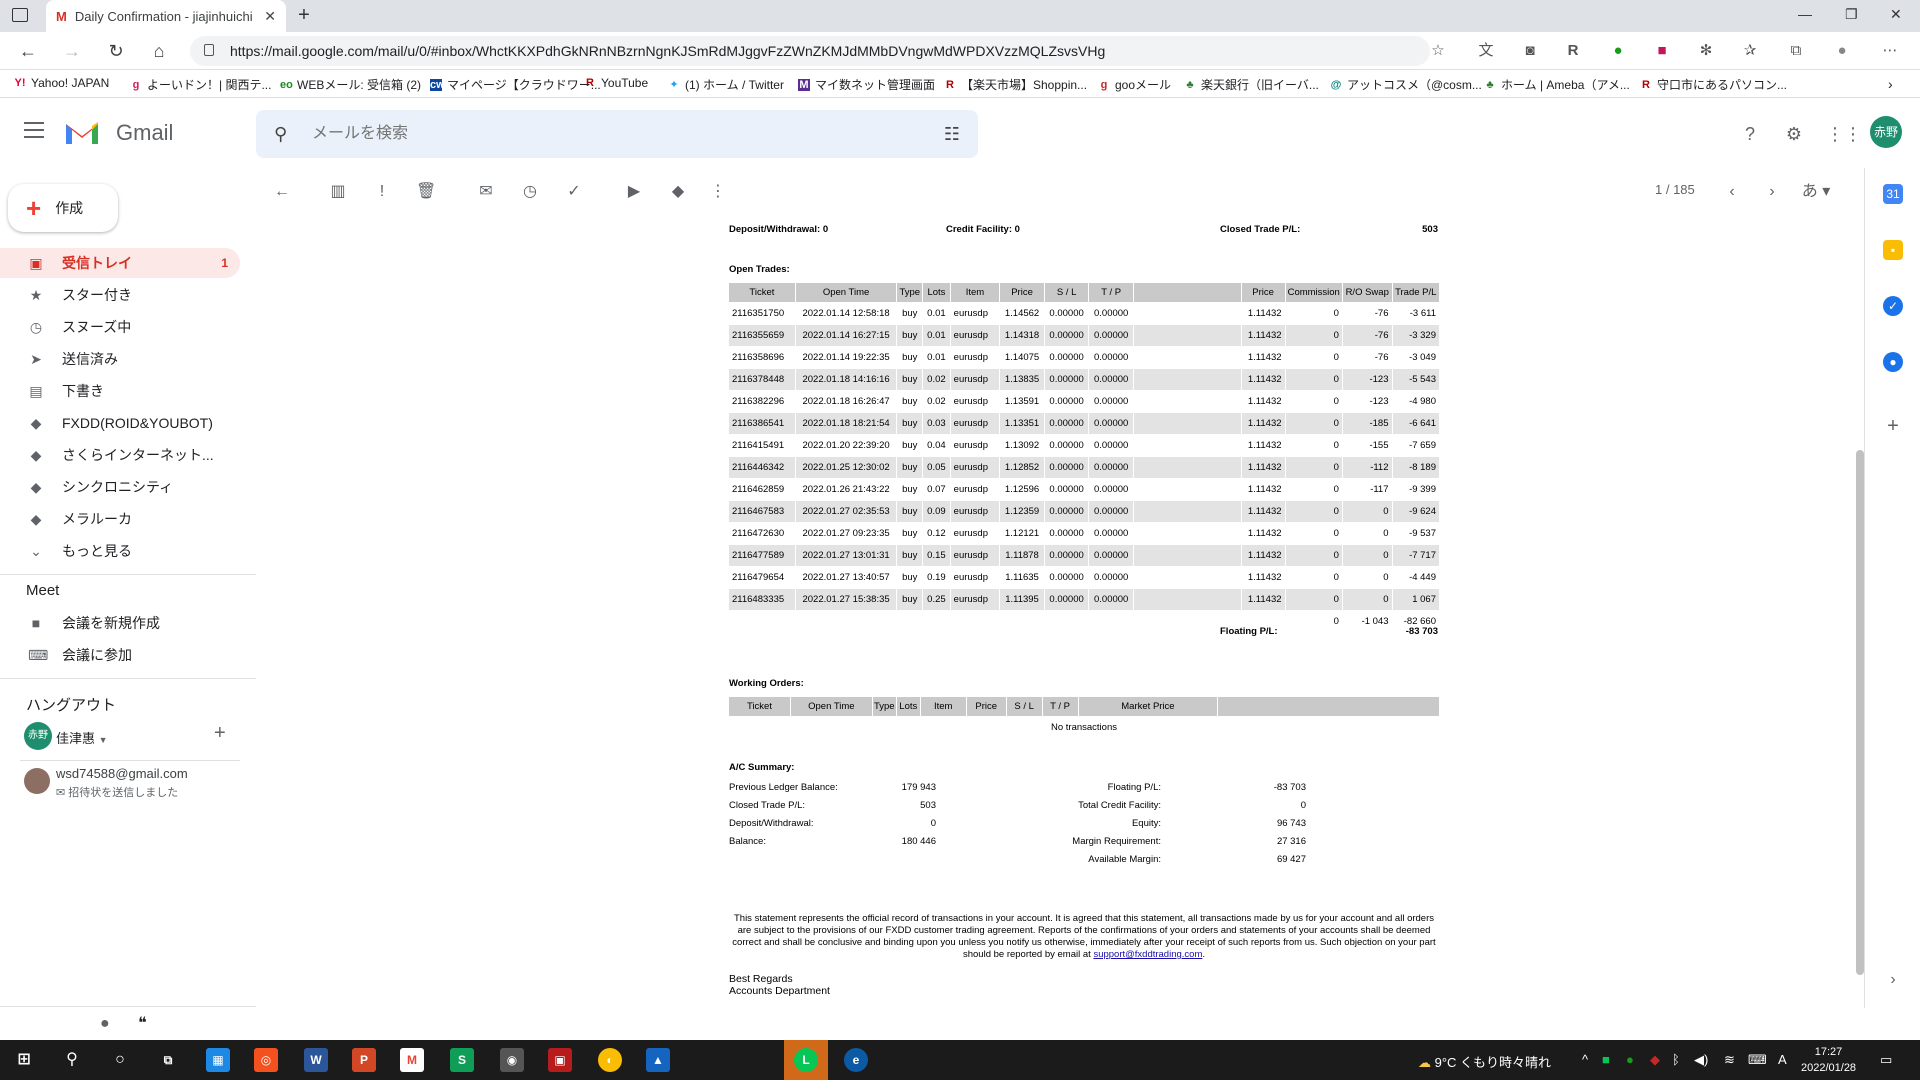 Image resolution: width=1920 pixels, height=1080 pixels. What do you see at coordinates (1530, 51) in the screenshot?
I see `camera-icon: ◙` at bounding box center [1530, 51].